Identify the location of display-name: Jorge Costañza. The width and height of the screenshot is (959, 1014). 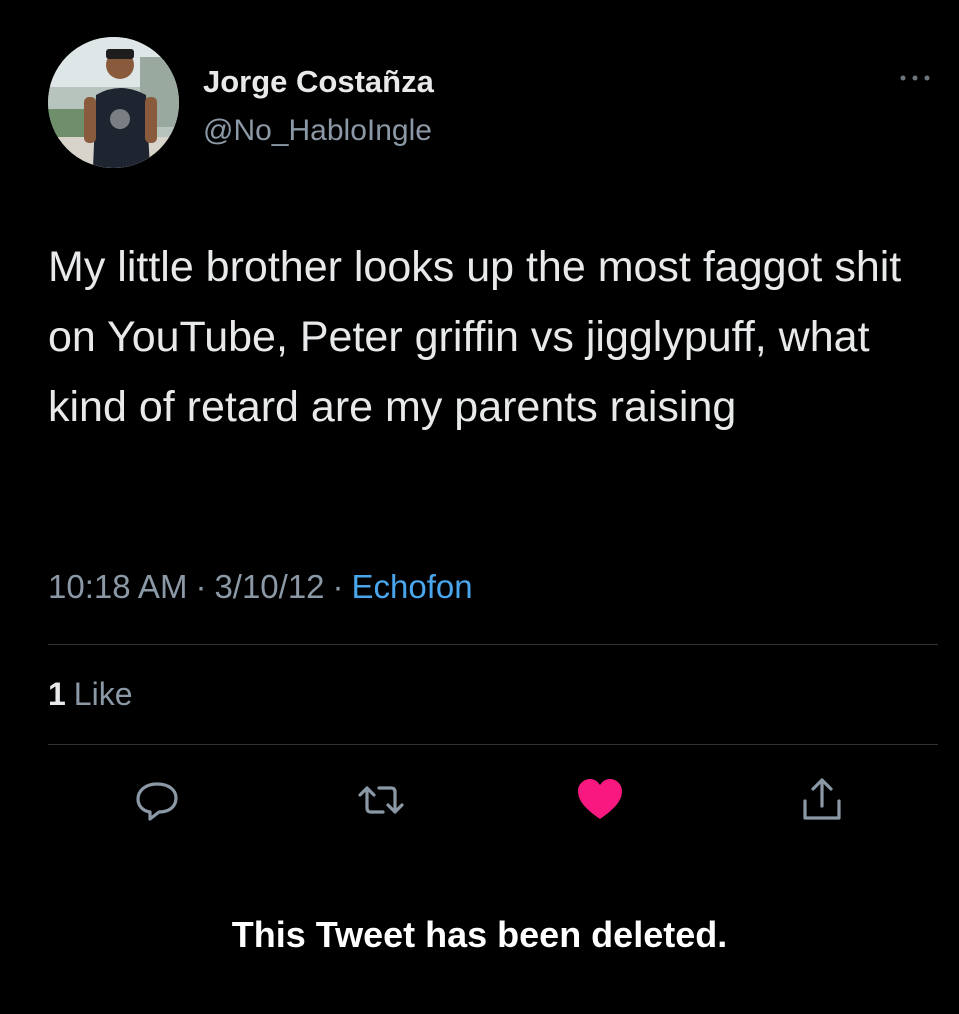
(318, 82).